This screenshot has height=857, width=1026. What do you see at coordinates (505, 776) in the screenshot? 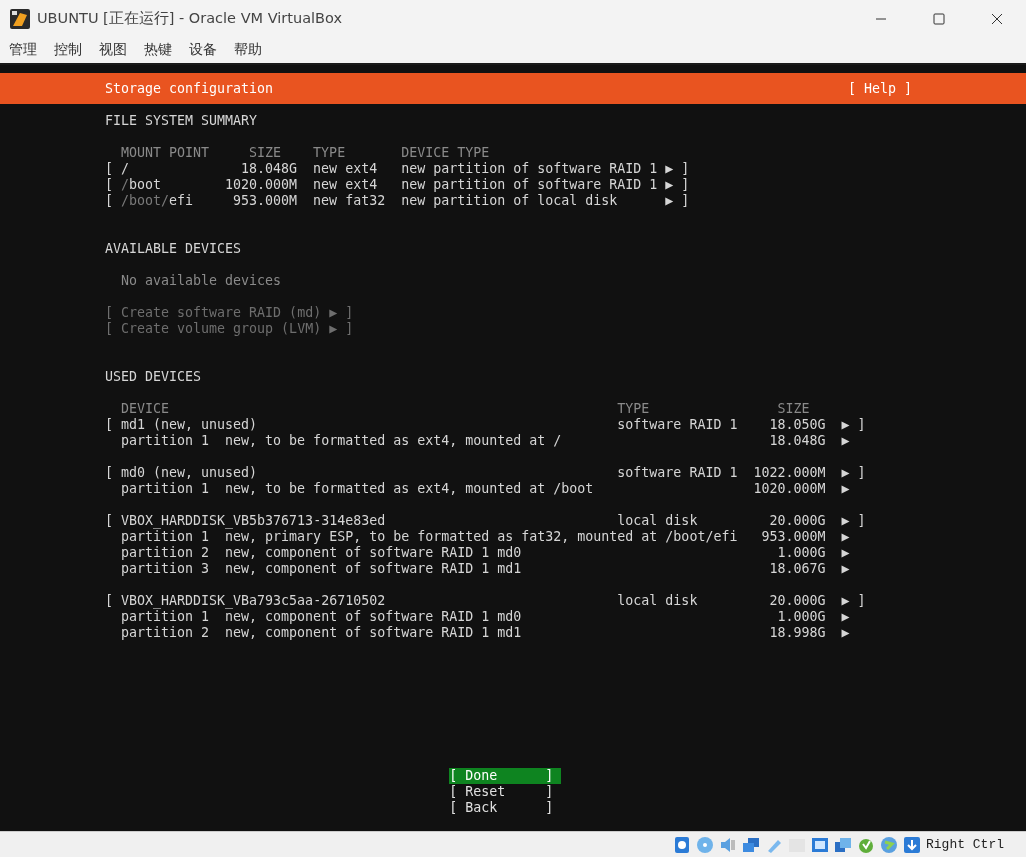
I see `menu-button: [ Done ]` at bounding box center [505, 776].